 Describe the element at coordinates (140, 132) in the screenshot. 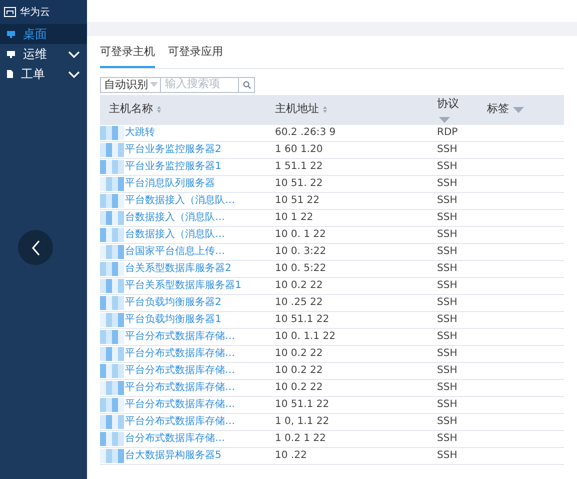

I see `host-link: 大跳转` at that location.